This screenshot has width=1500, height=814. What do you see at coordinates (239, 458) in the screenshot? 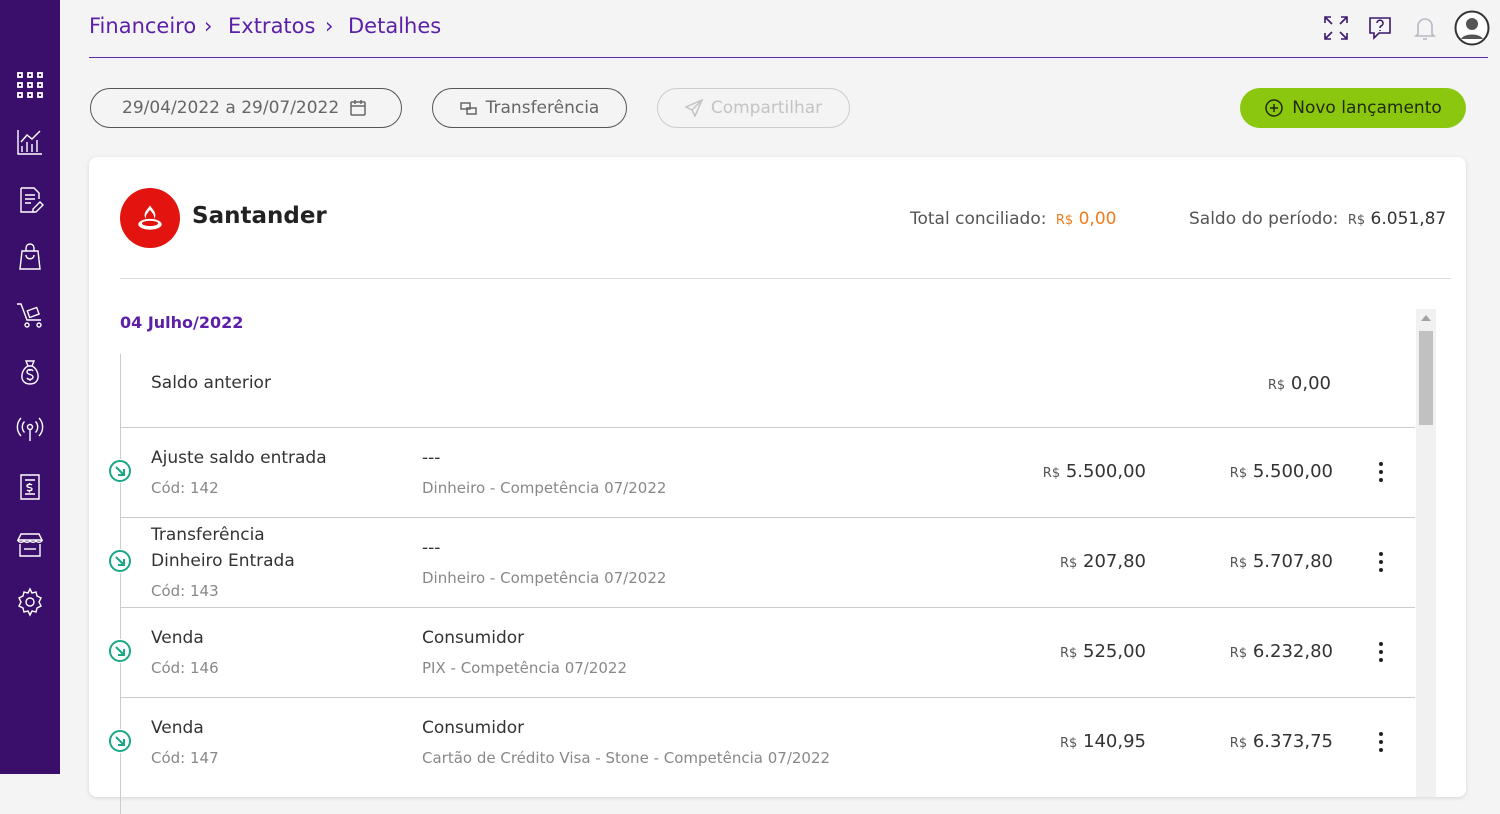
I see `entry-title: Ajuste saldo entrada` at bounding box center [239, 458].